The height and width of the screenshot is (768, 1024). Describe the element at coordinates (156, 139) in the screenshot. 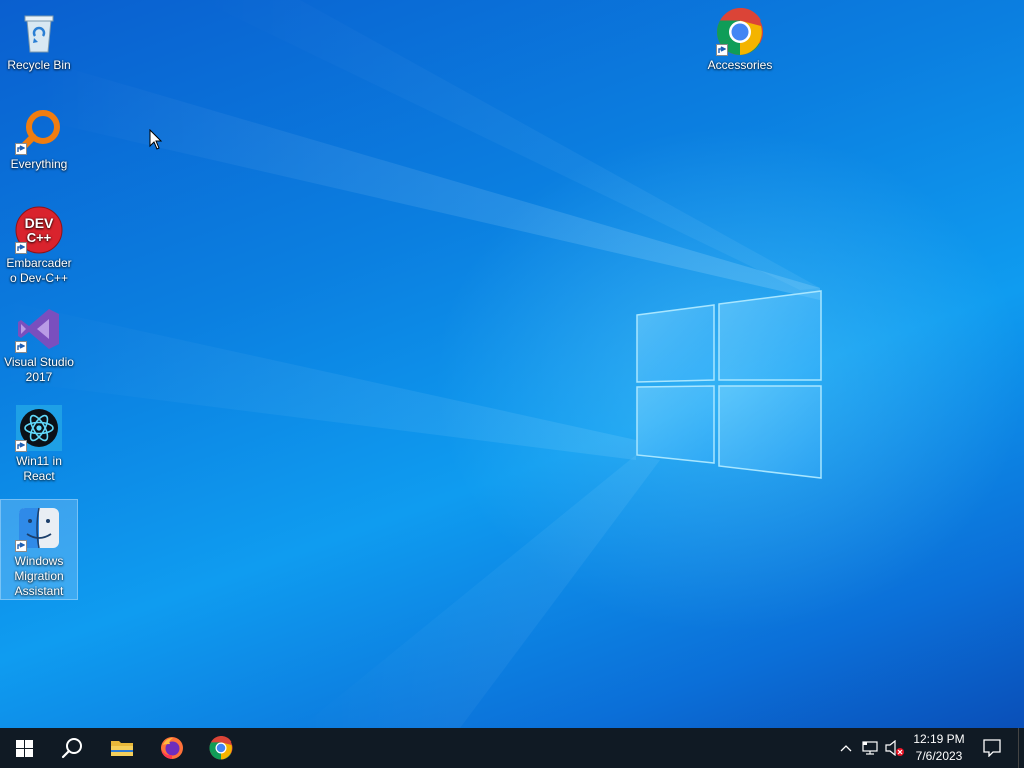

I see `mouse-cursor-icon` at that location.